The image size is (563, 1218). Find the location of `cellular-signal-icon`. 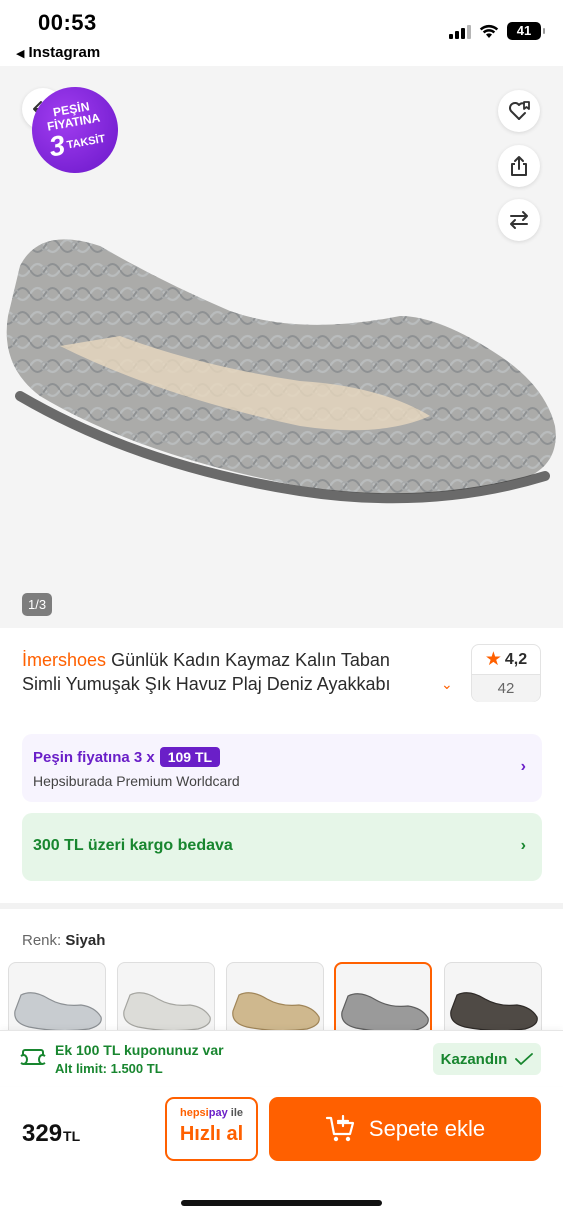

cellular-signal-icon is located at coordinates (460, 31).